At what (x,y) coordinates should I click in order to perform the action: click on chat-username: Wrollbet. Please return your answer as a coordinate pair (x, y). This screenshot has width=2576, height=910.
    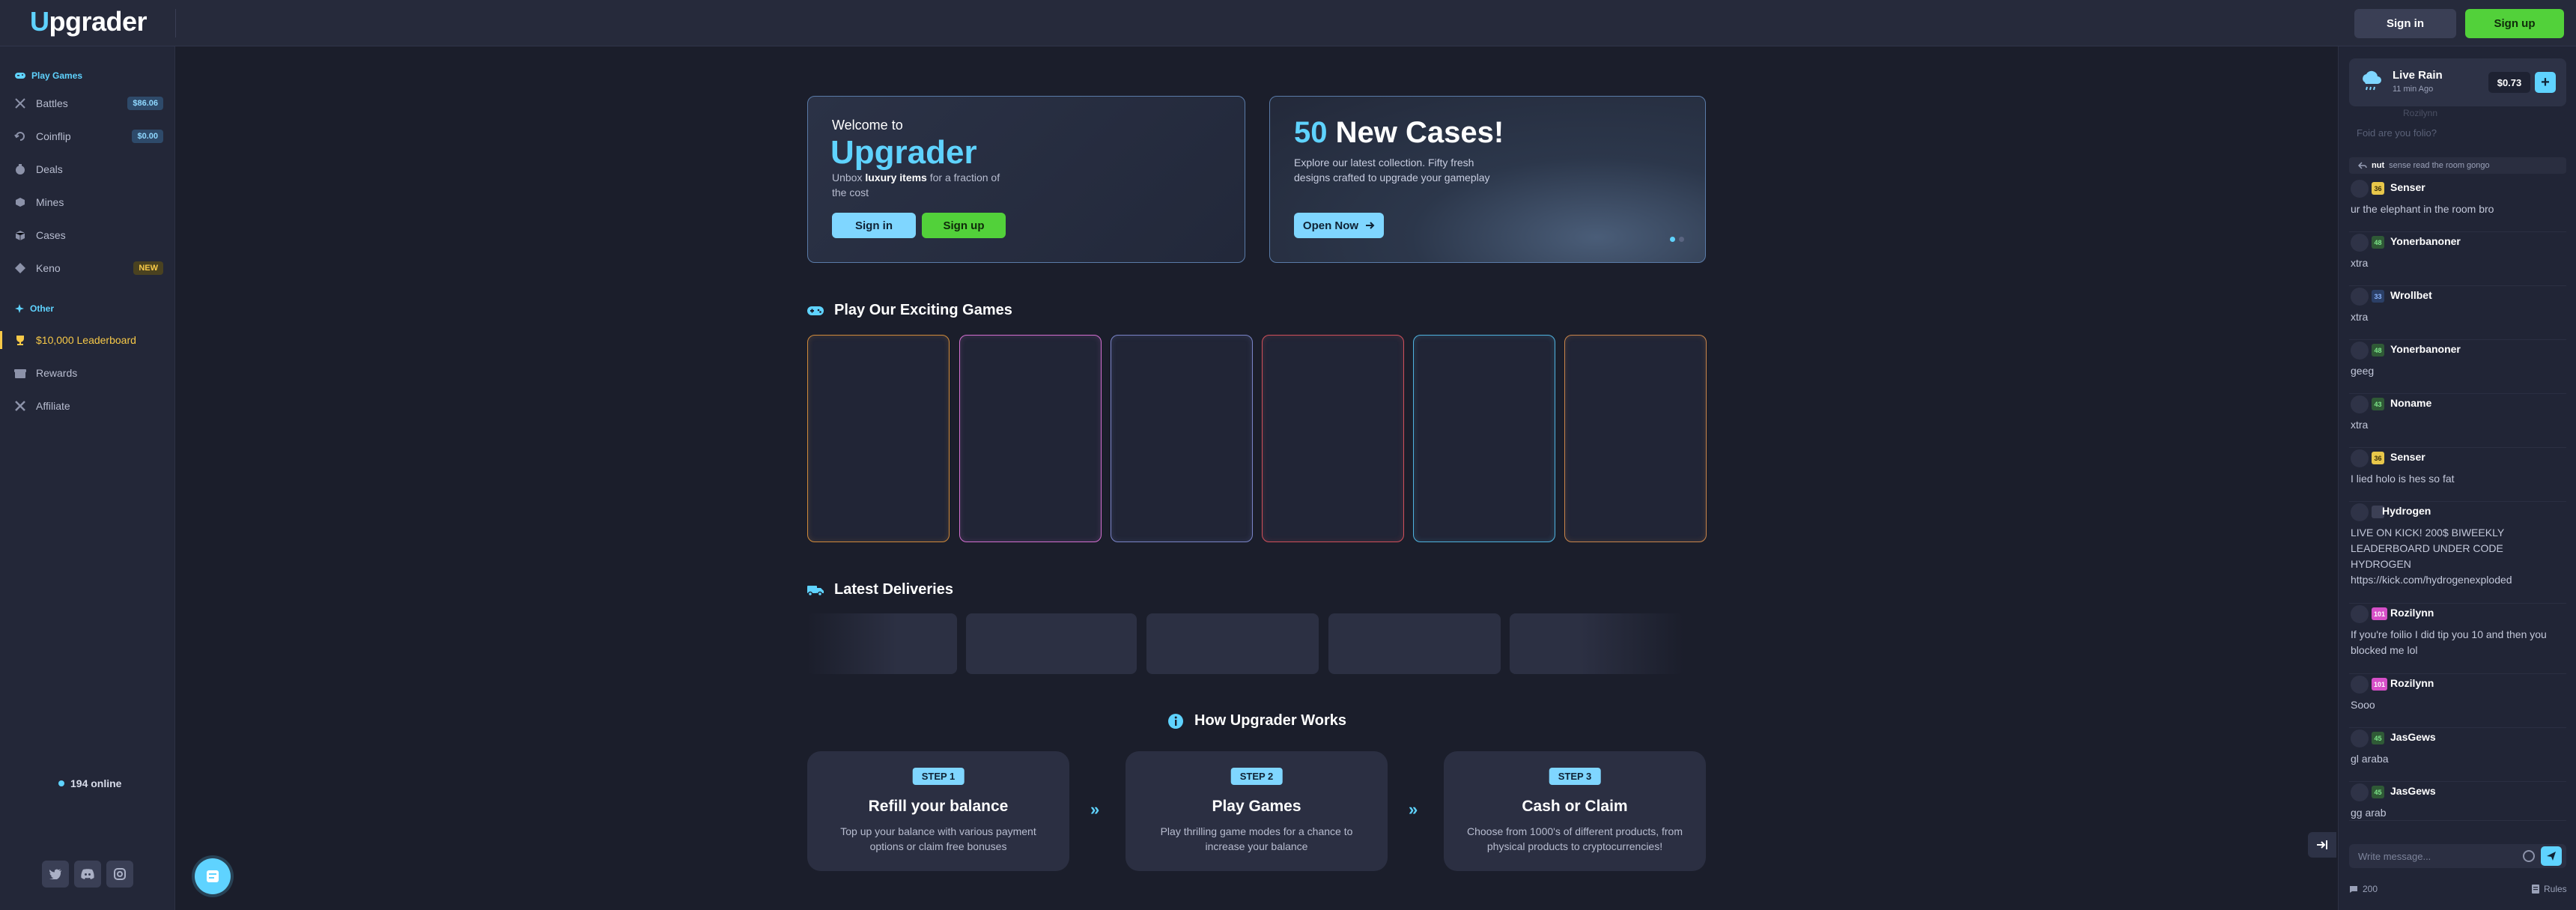
    Looking at the image, I should click on (2411, 295).